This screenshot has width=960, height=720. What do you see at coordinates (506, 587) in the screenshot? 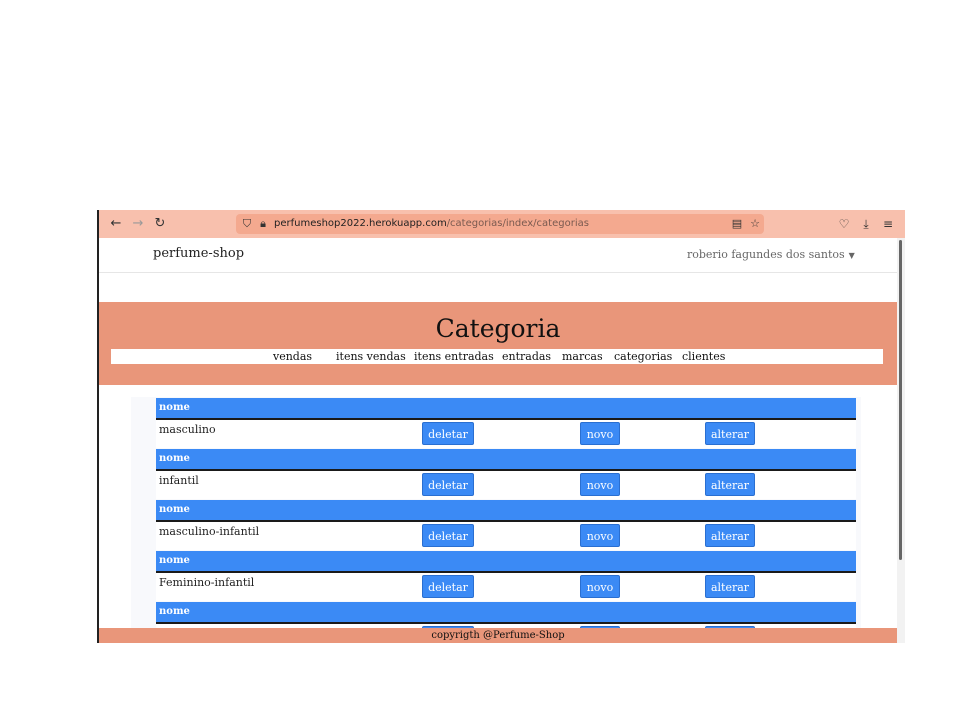
I see `row-body: Feminino-infantil deletar novo alterar` at bounding box center [506, 587].